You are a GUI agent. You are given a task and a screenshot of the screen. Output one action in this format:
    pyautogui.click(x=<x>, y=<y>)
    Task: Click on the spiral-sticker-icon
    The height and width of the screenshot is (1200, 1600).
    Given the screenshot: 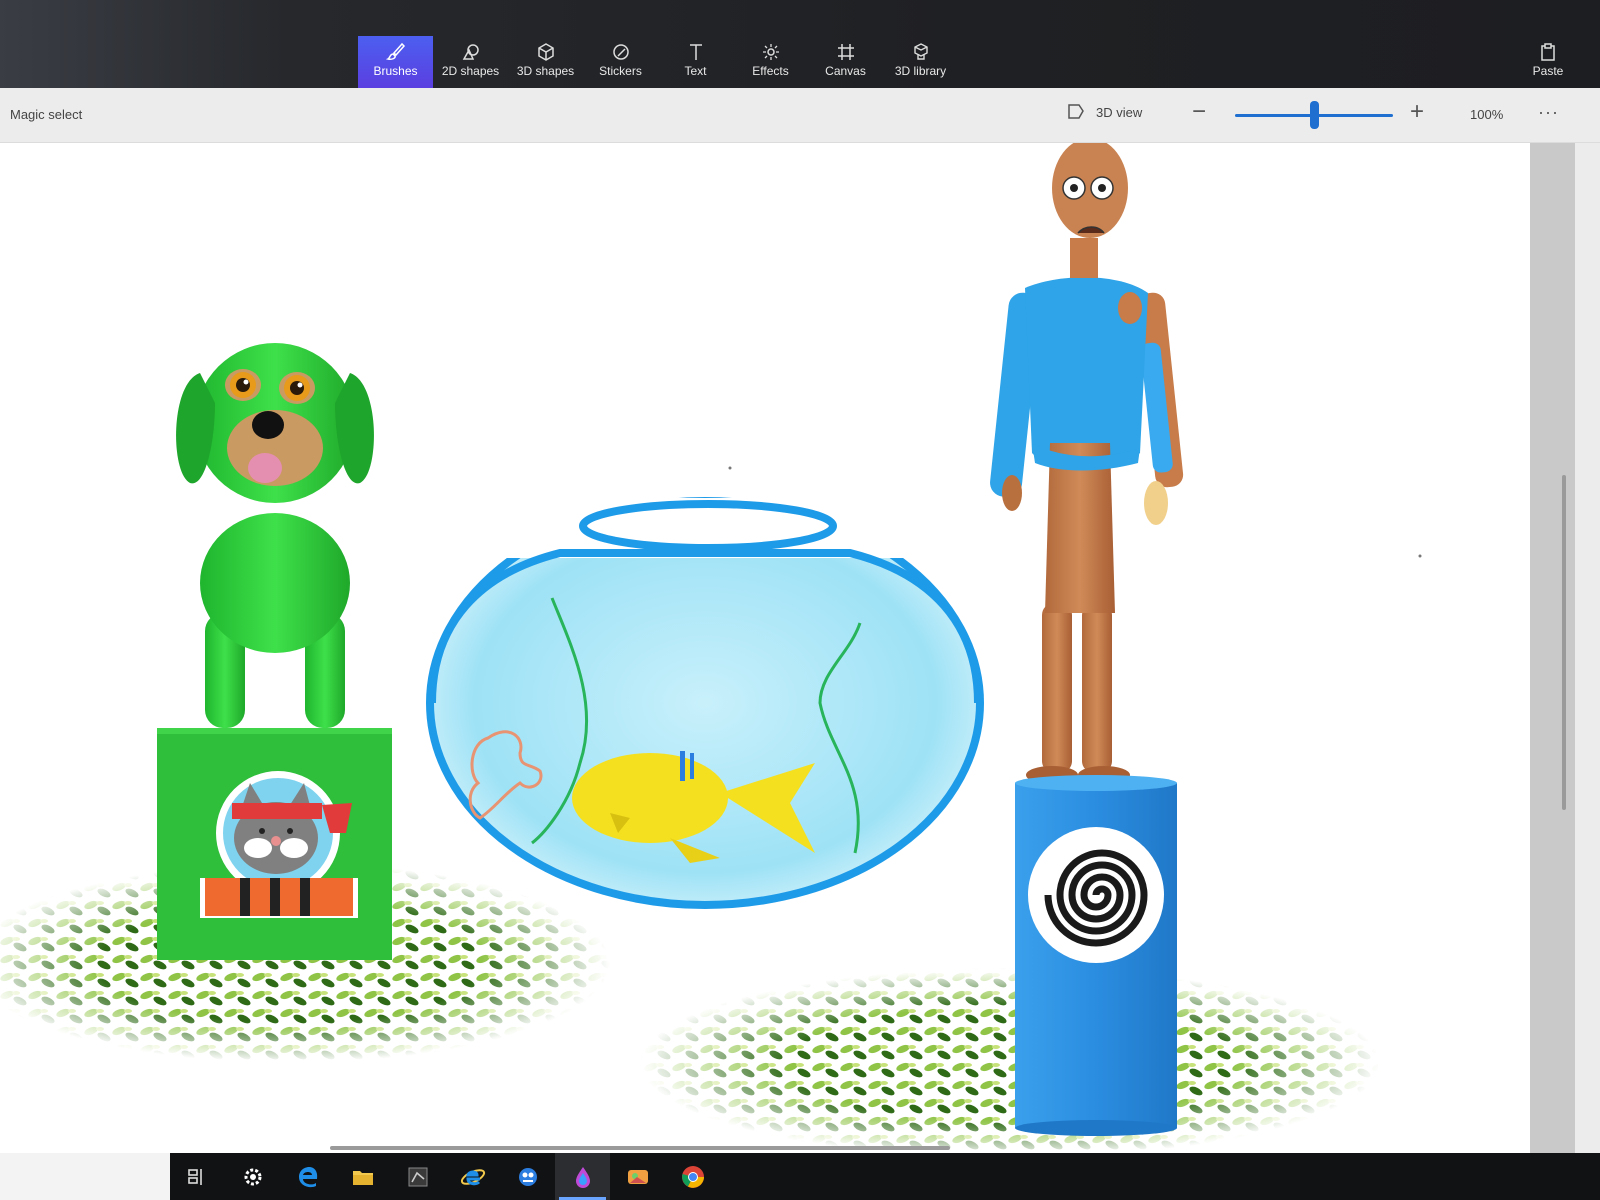 What is the action you would take?
    pyautogui.click(x=1096, y=895)
    